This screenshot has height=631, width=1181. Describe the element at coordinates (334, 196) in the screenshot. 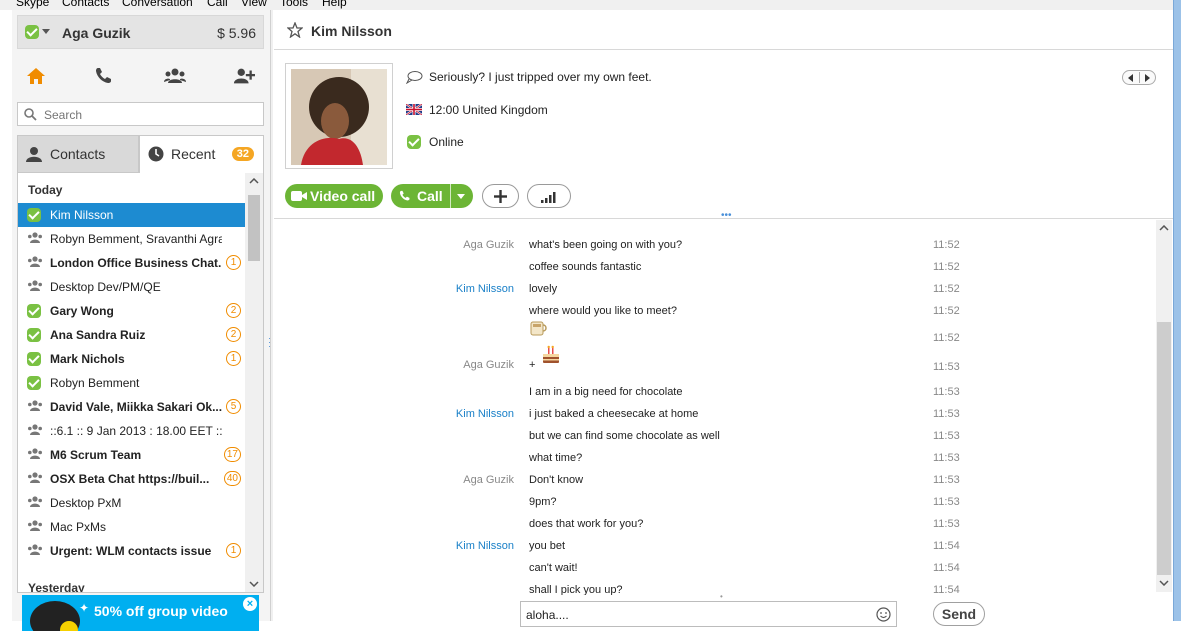

I see `video-call-button: Video call` at that location.